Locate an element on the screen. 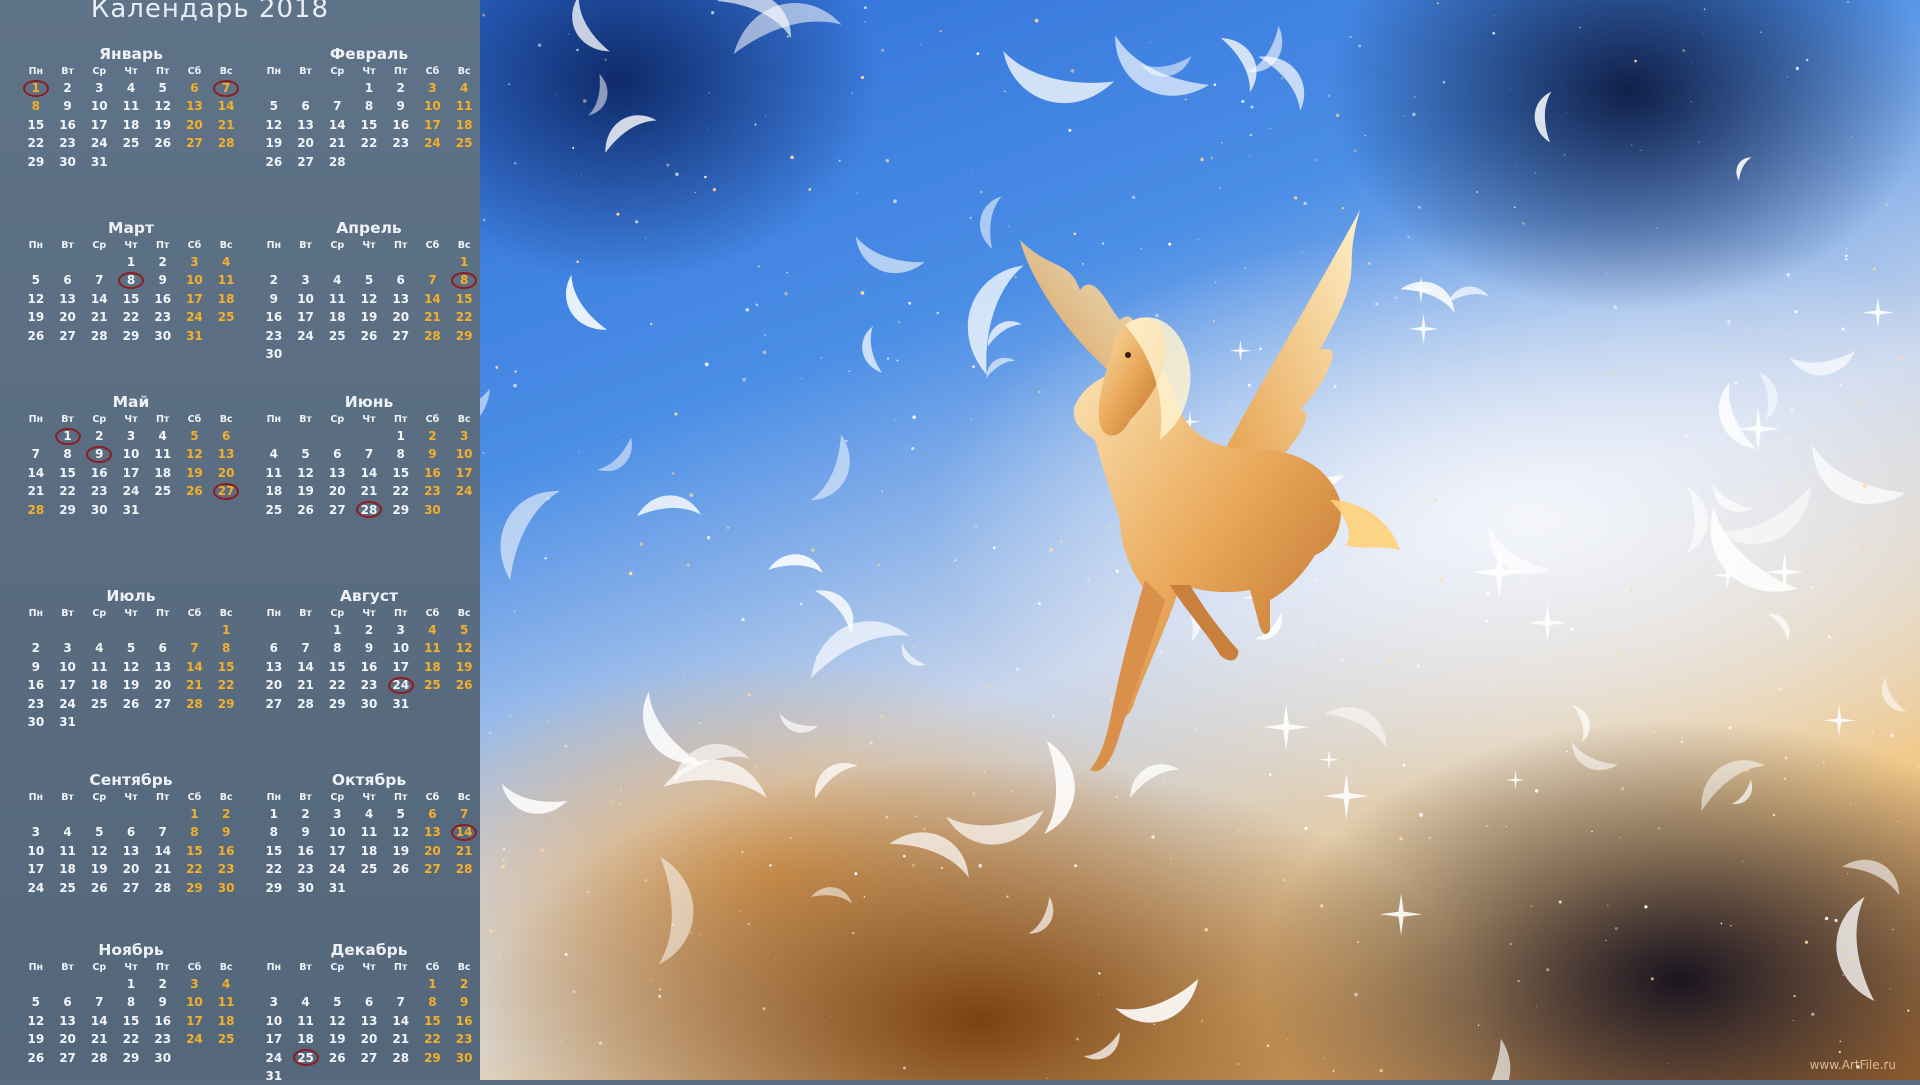  day-cell: 5 is located at coordinates (400, 814).